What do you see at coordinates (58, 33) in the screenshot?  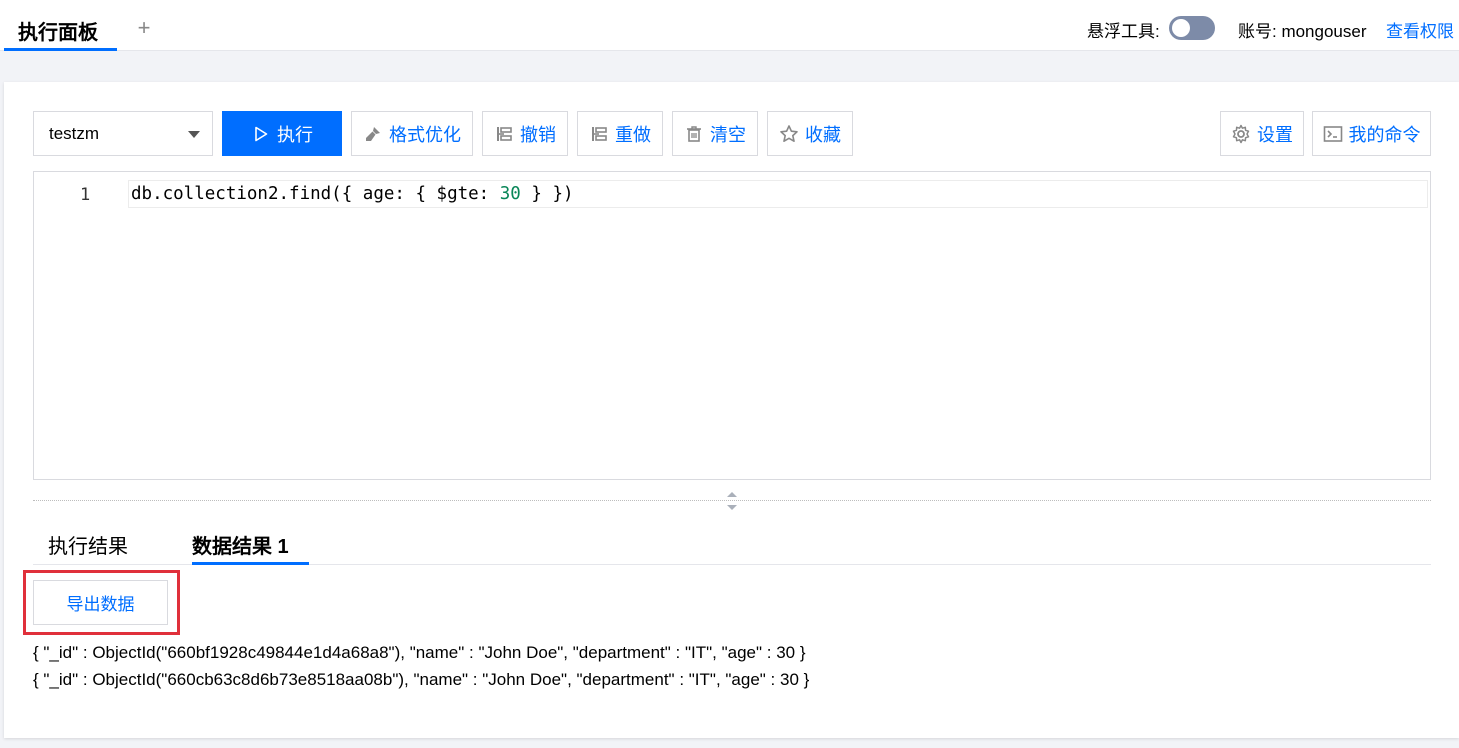 I see `tab-execution-panel-label: 执行面板` at bounding box center [58, 33].